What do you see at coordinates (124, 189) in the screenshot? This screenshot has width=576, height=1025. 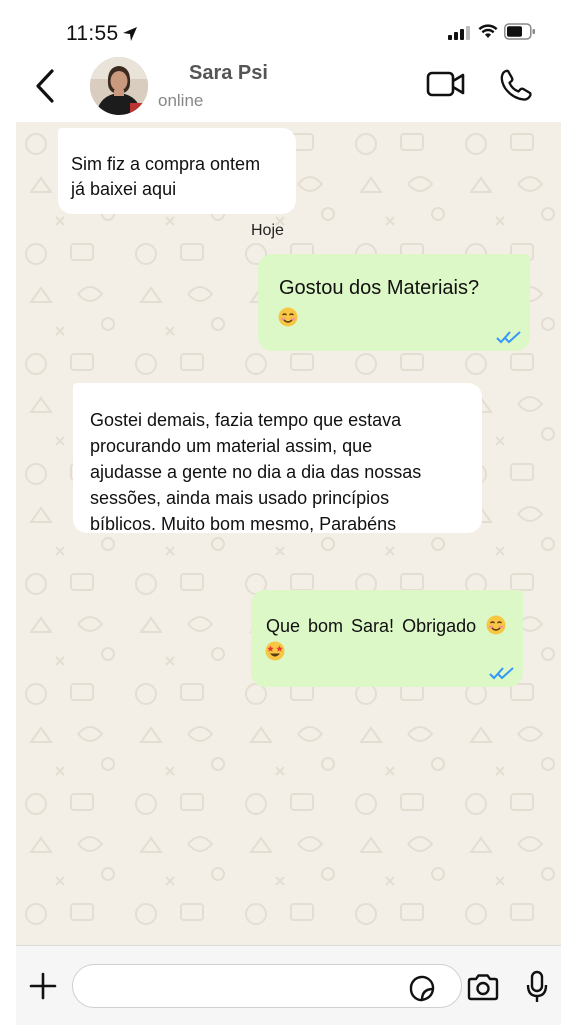 I see `message-text-line: já baixei aqui` at bounding box center [124, 189].